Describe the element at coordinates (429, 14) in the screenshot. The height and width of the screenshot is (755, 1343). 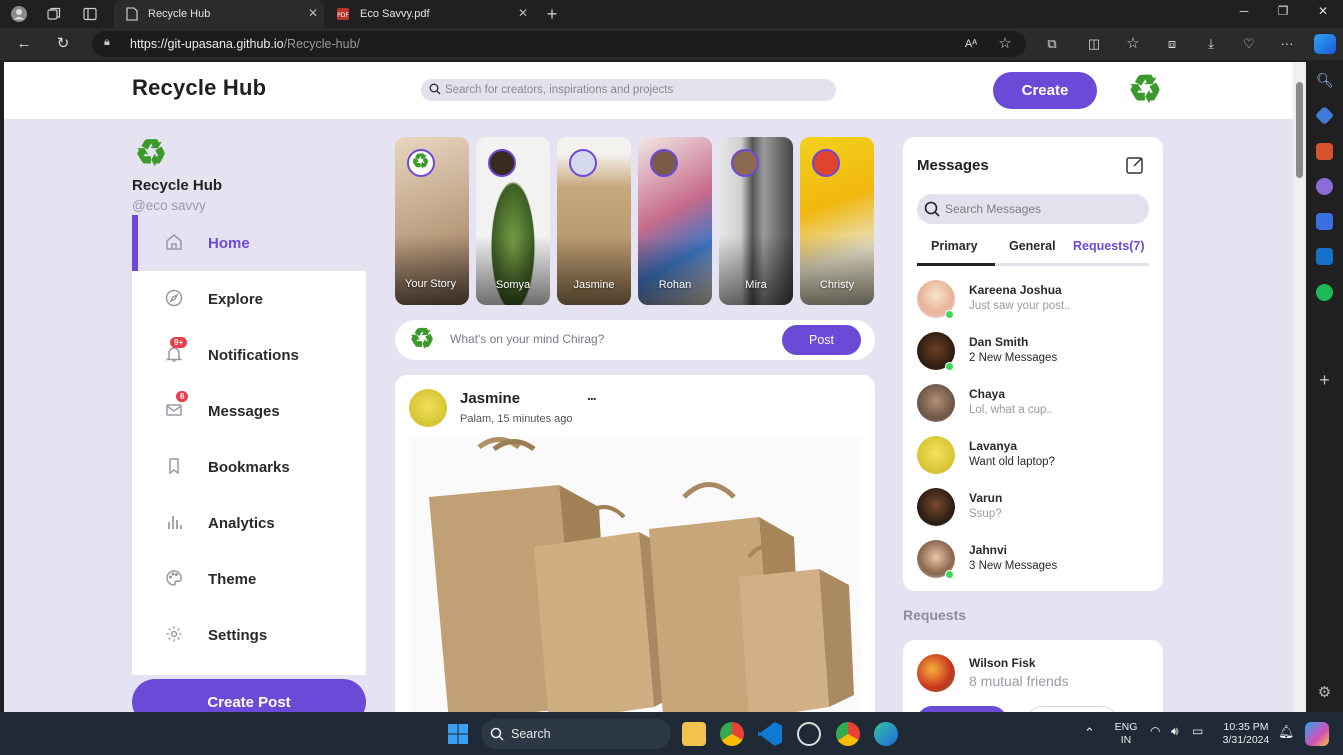
I see `tab-eco-savvy: PDF Eco Savvy.pdf ✕` at that location.